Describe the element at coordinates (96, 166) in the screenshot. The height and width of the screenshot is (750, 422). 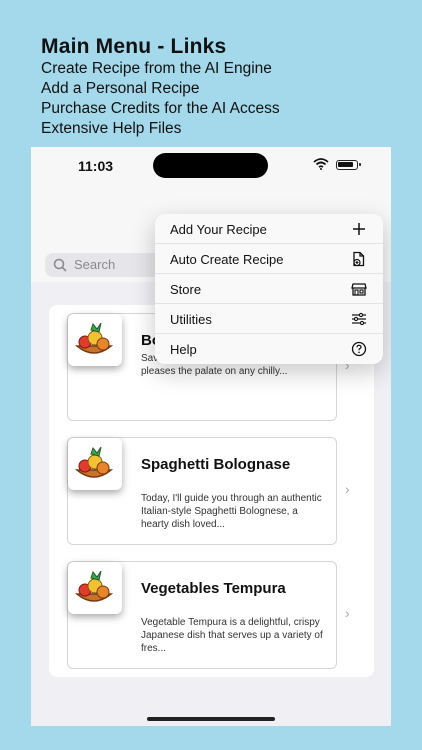
I see `status-time: 11:03` at that location.